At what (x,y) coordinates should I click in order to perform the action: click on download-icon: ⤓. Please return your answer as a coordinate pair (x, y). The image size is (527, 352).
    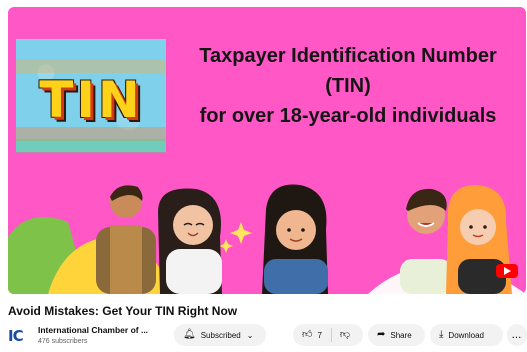
    Looking at the image, I should click on (441, 334).